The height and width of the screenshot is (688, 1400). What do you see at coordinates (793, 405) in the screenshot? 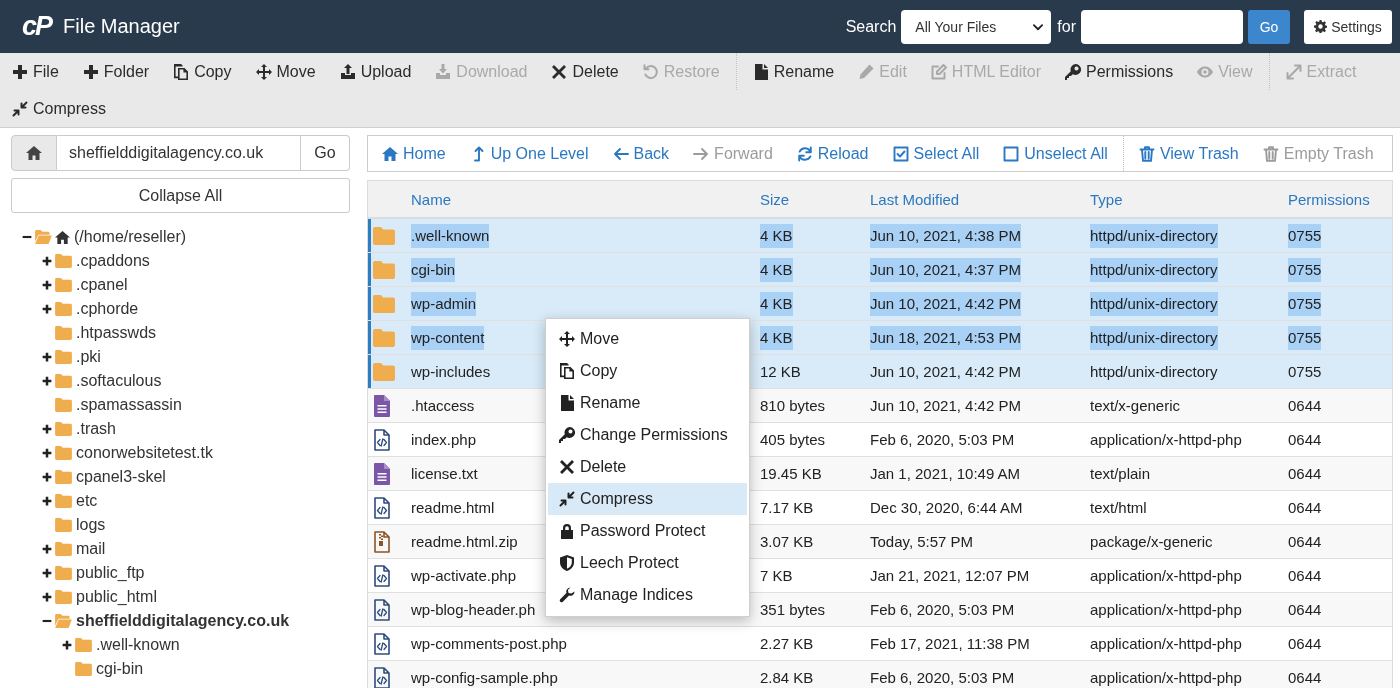
I see `file-size: 810 bytes` at bounding box center [793, 405].